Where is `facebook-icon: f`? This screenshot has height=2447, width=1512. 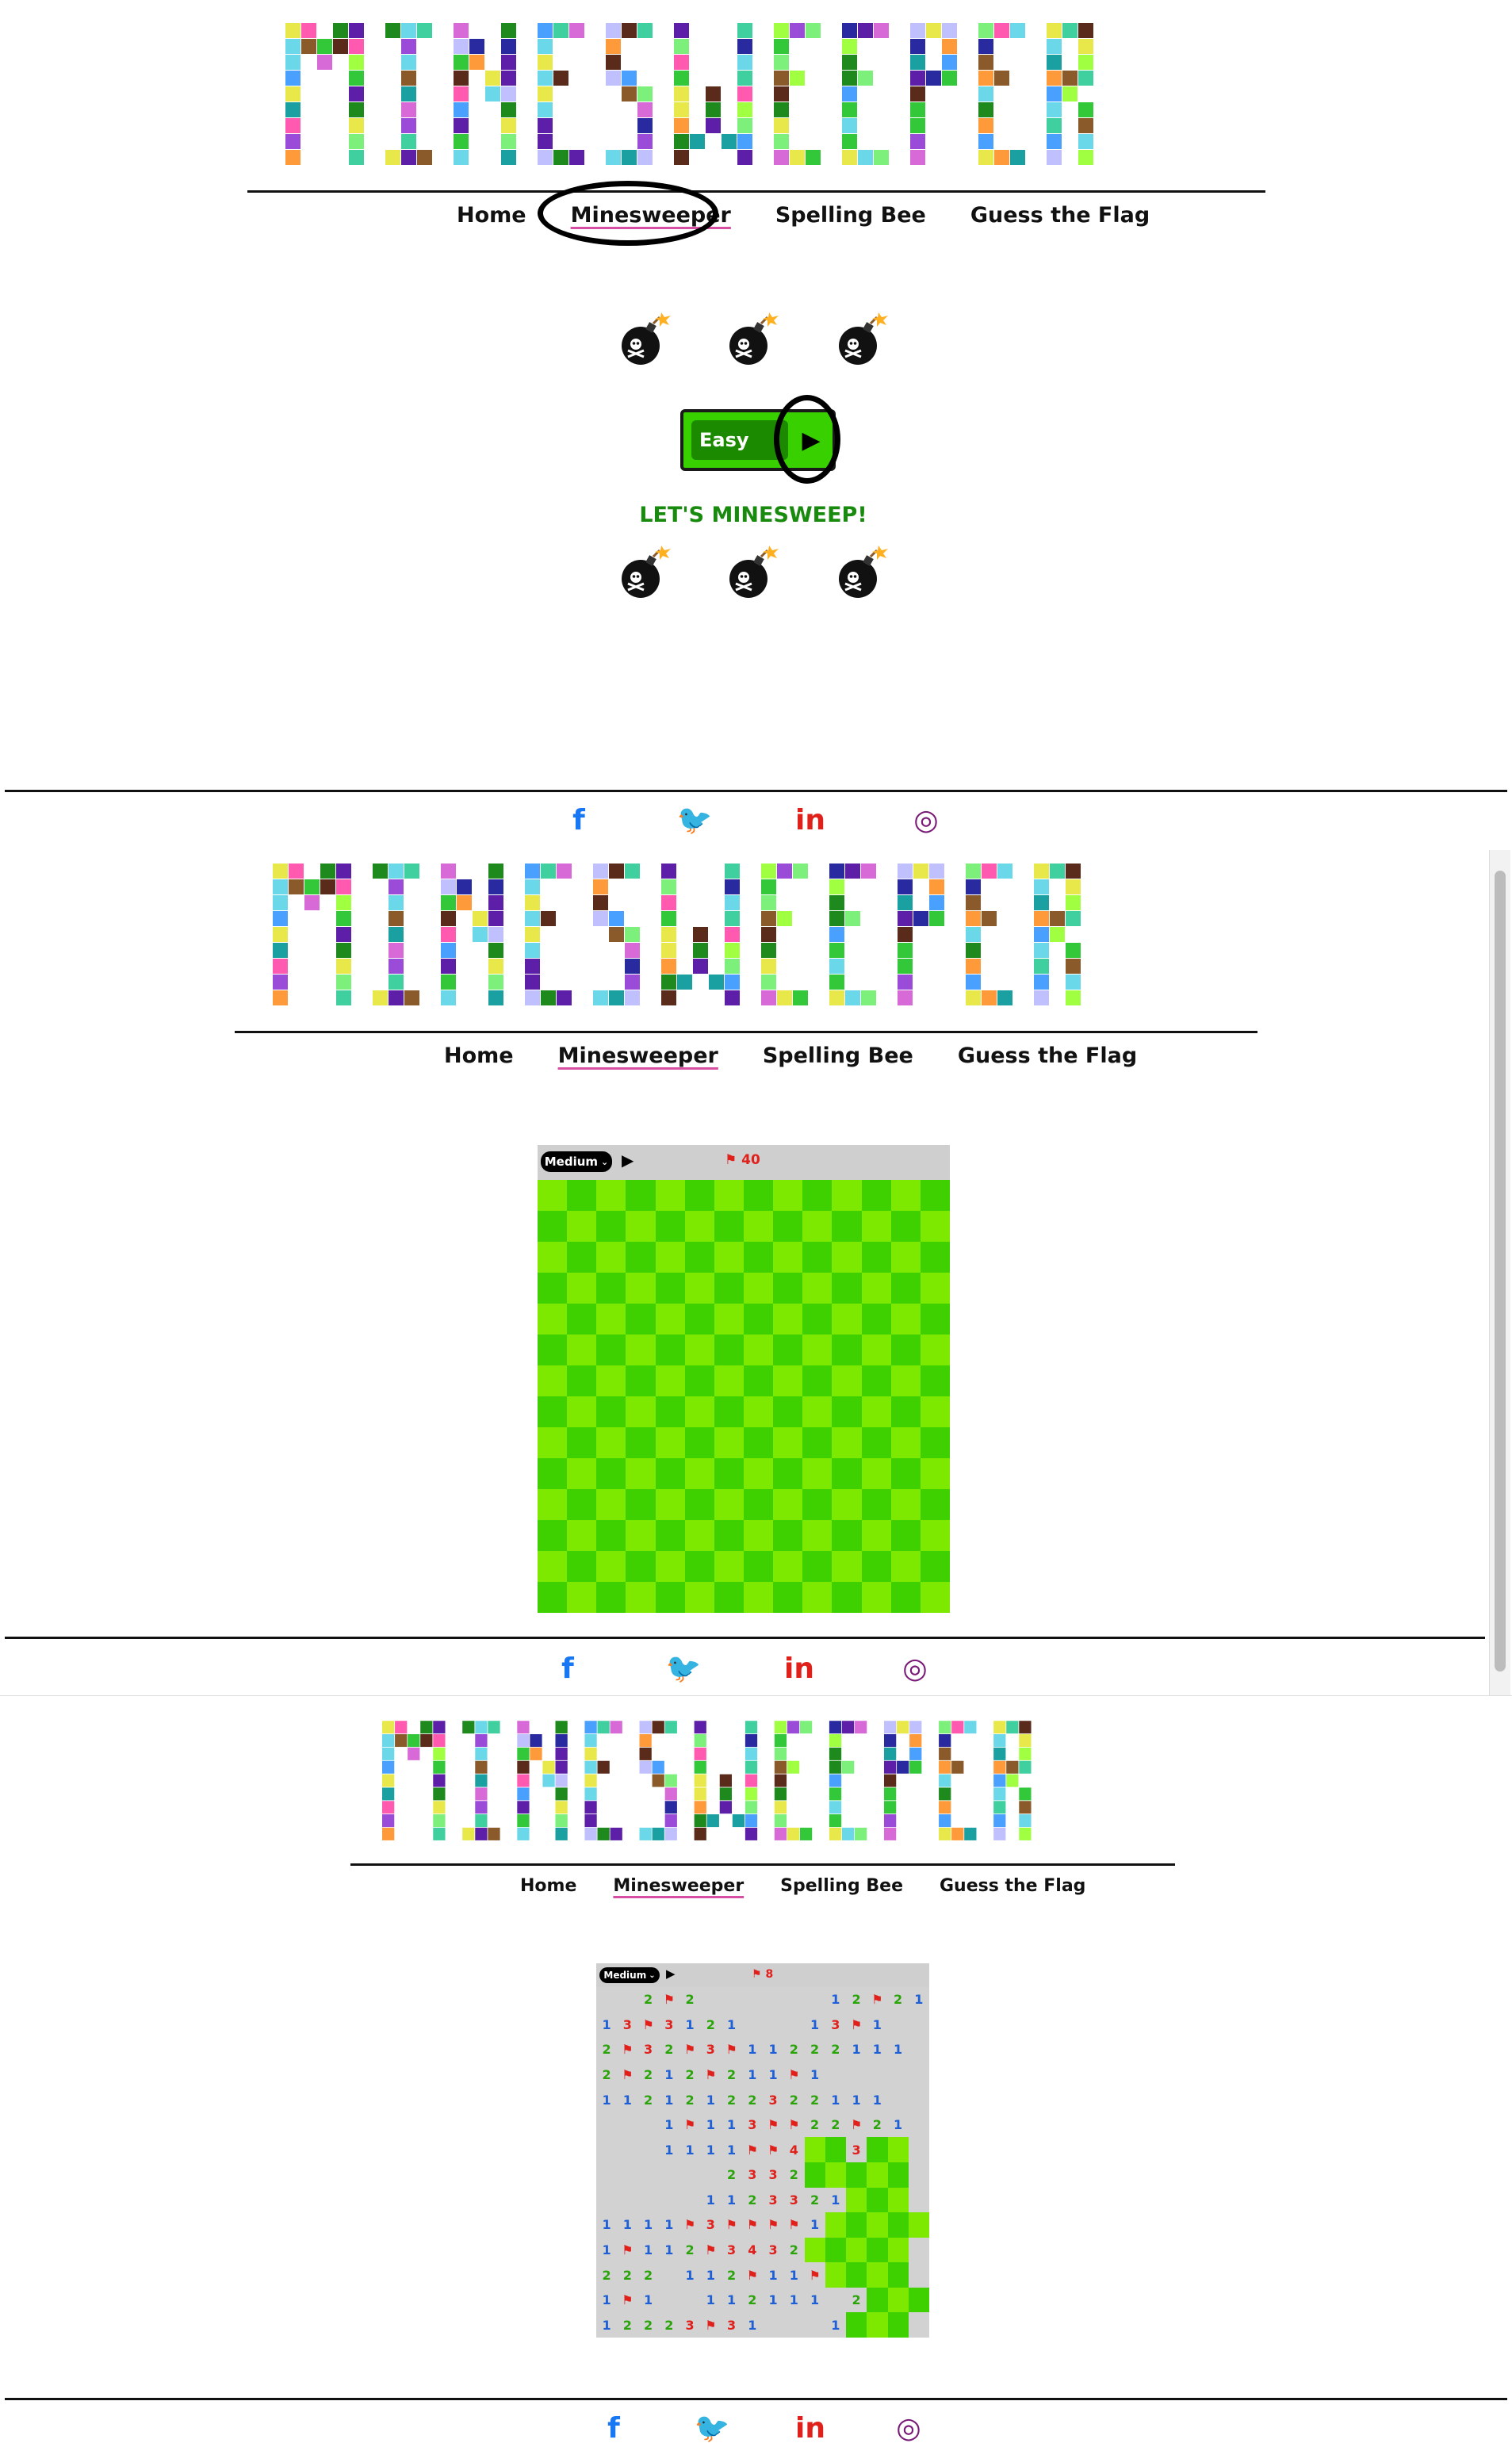
facebook-icon: f is located at coordinates (578, 819).